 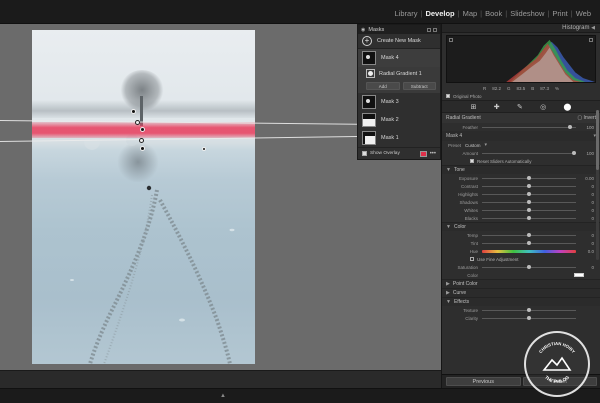 I want to click on gradient-pin-top, so click(x=133, y=111).